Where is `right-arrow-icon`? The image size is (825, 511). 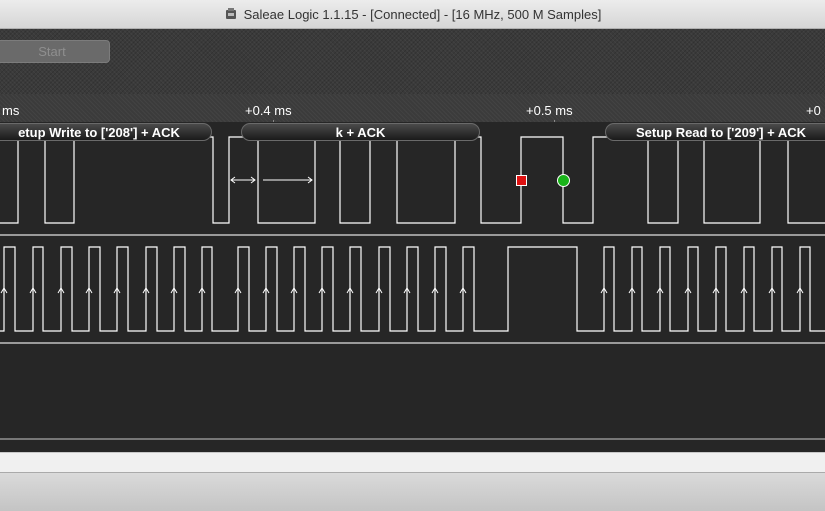
right-arrow-icon is located at coordinates (288, 180).